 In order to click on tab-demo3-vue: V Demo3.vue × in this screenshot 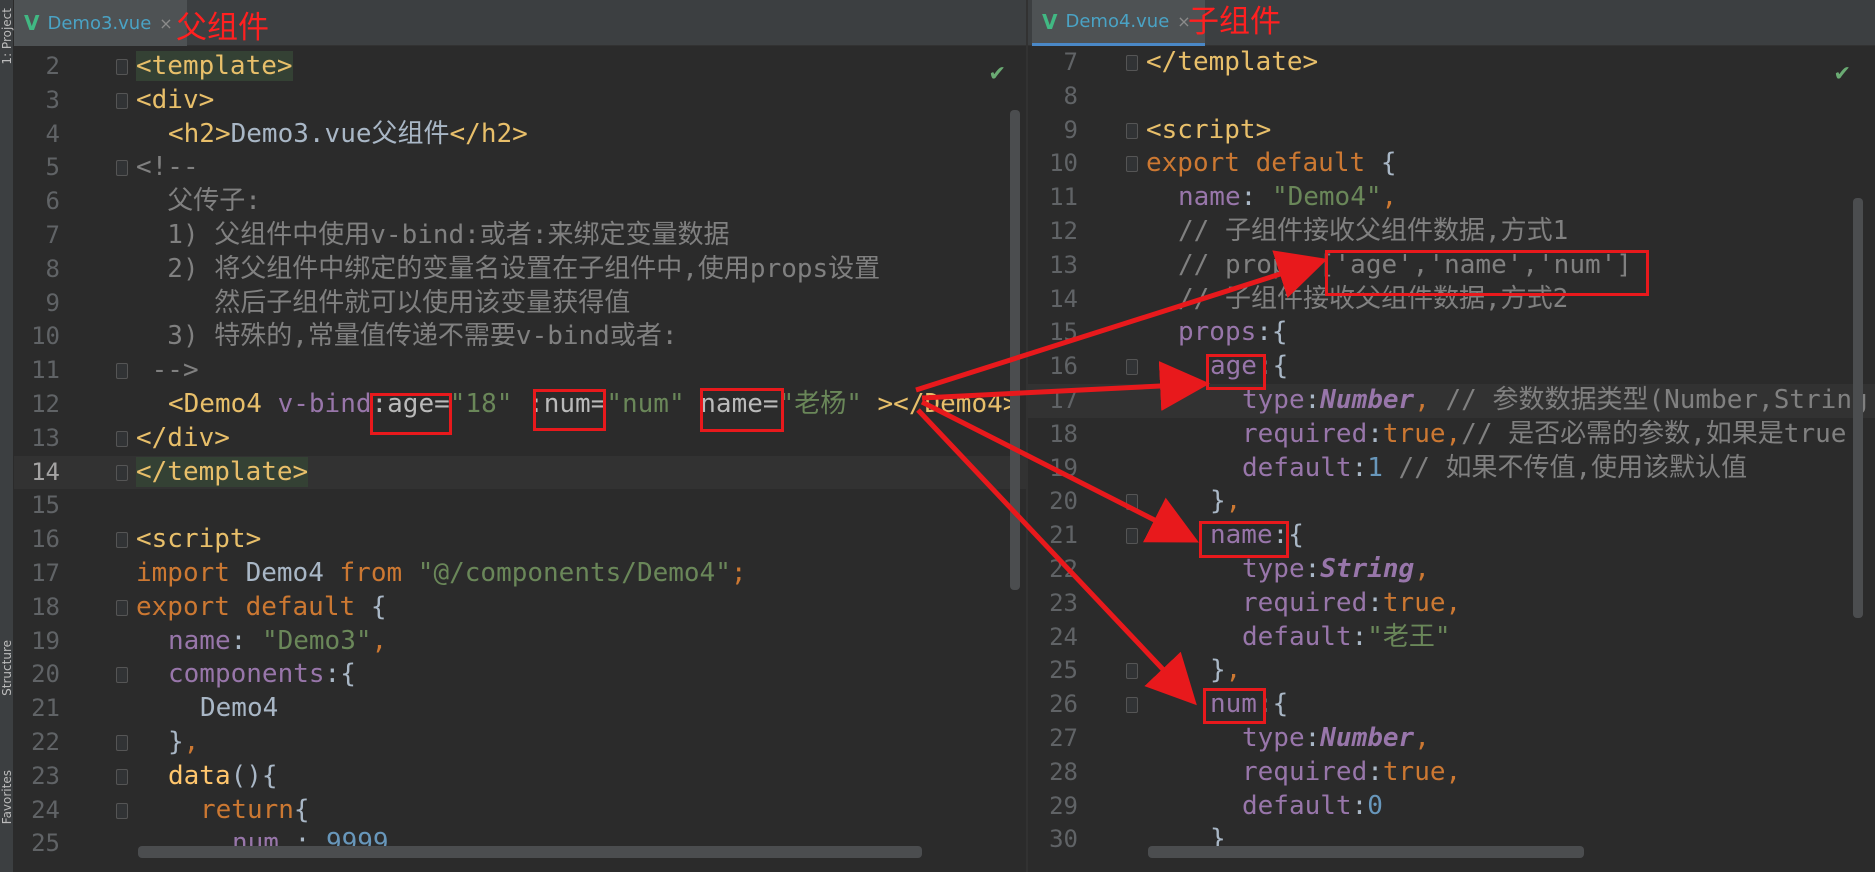, I will do `click(100, 23)`.